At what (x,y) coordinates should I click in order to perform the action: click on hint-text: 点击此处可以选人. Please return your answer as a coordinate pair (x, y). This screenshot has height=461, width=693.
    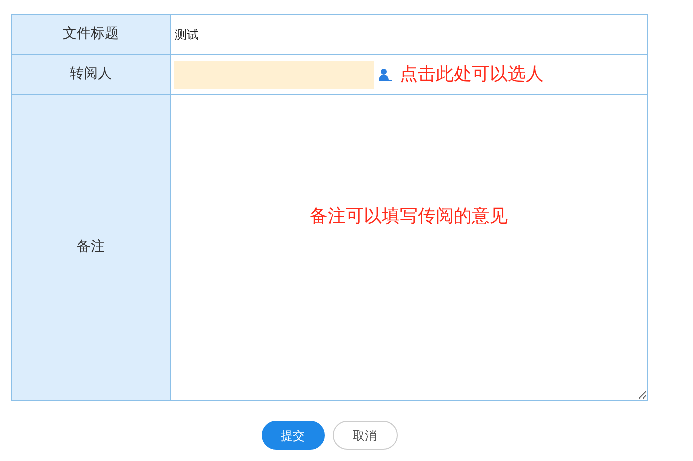
    Looking at the image, I should click on (472, 75).